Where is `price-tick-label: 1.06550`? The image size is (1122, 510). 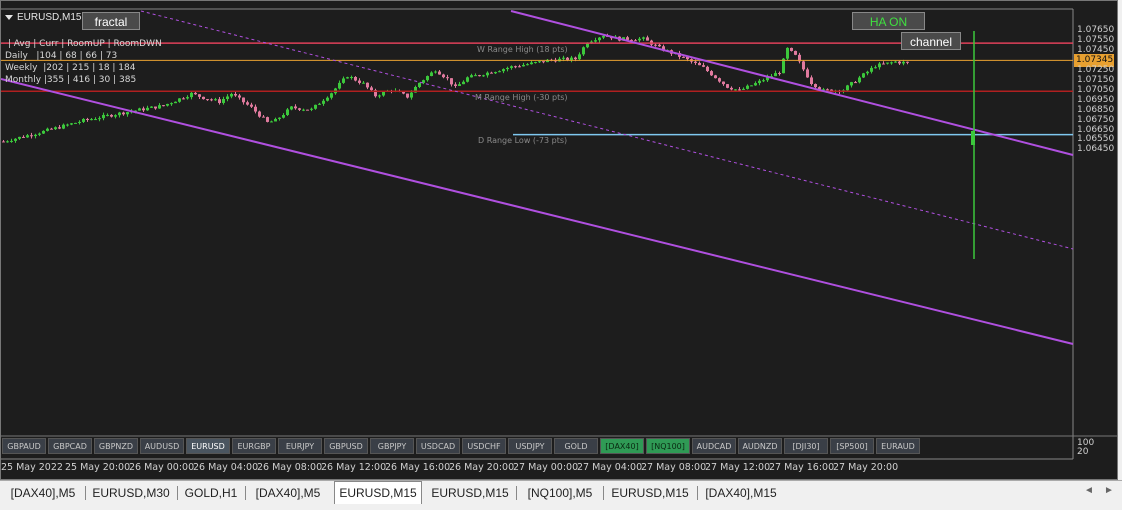 price-tick-label: 1.06550 is located at coordinates (1096, 139).